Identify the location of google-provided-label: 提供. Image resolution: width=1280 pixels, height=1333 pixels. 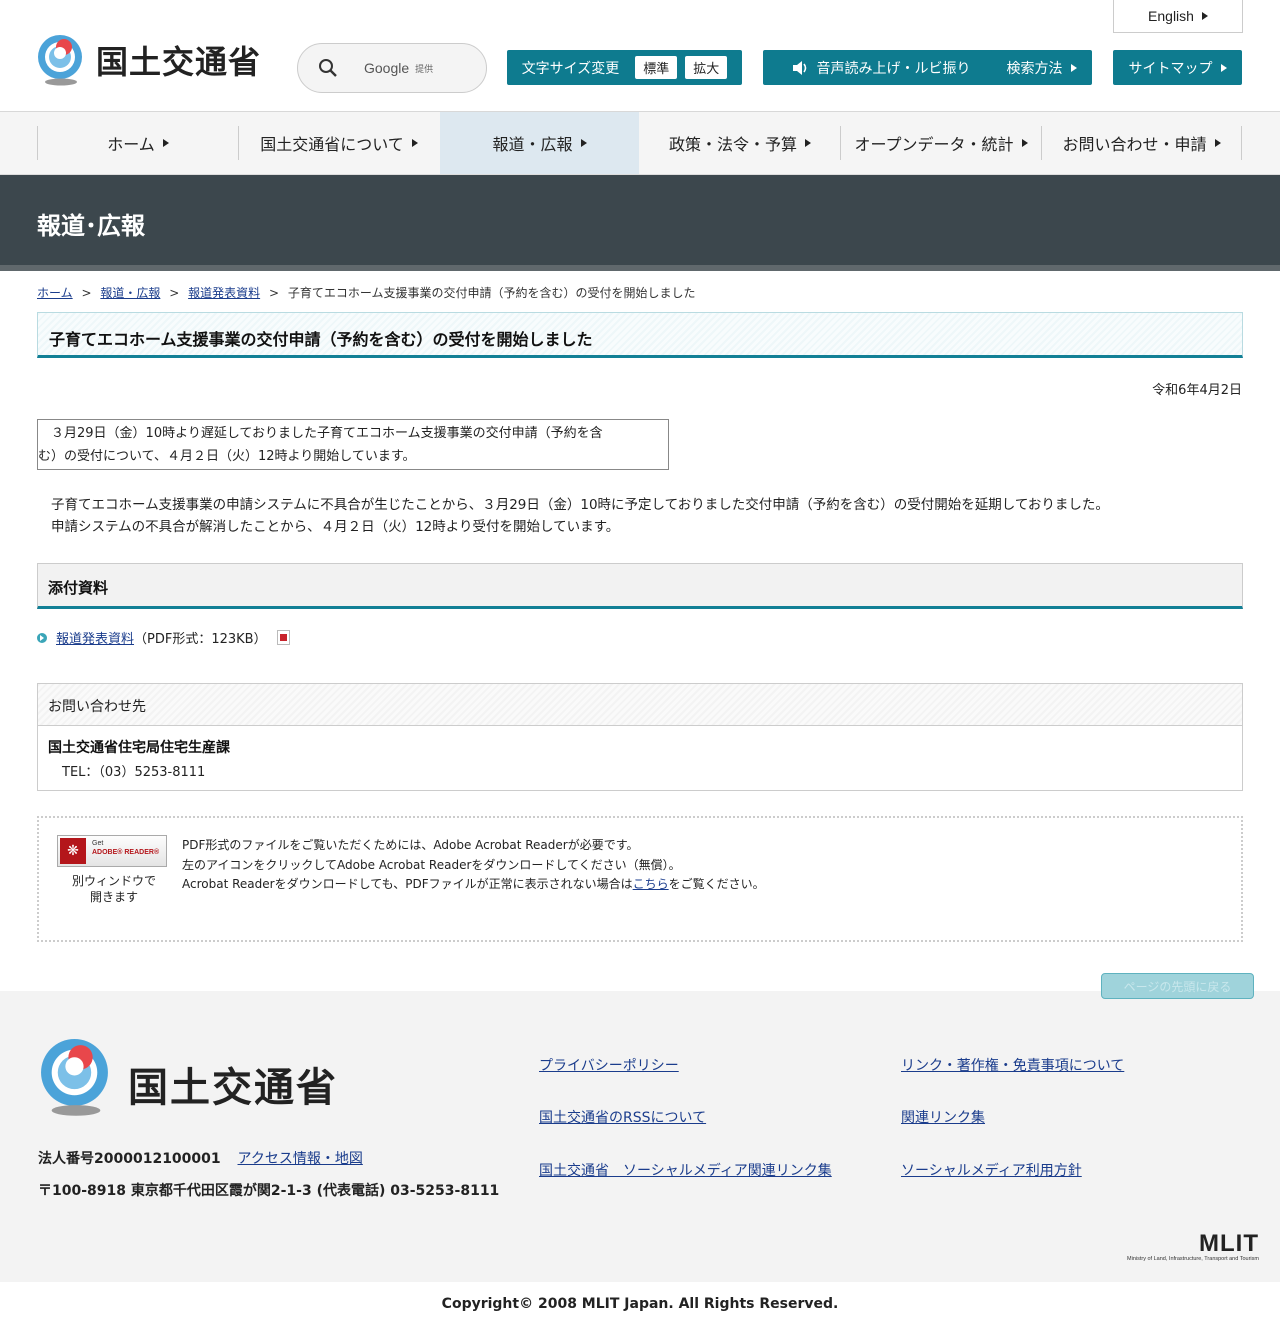
(424, 69).